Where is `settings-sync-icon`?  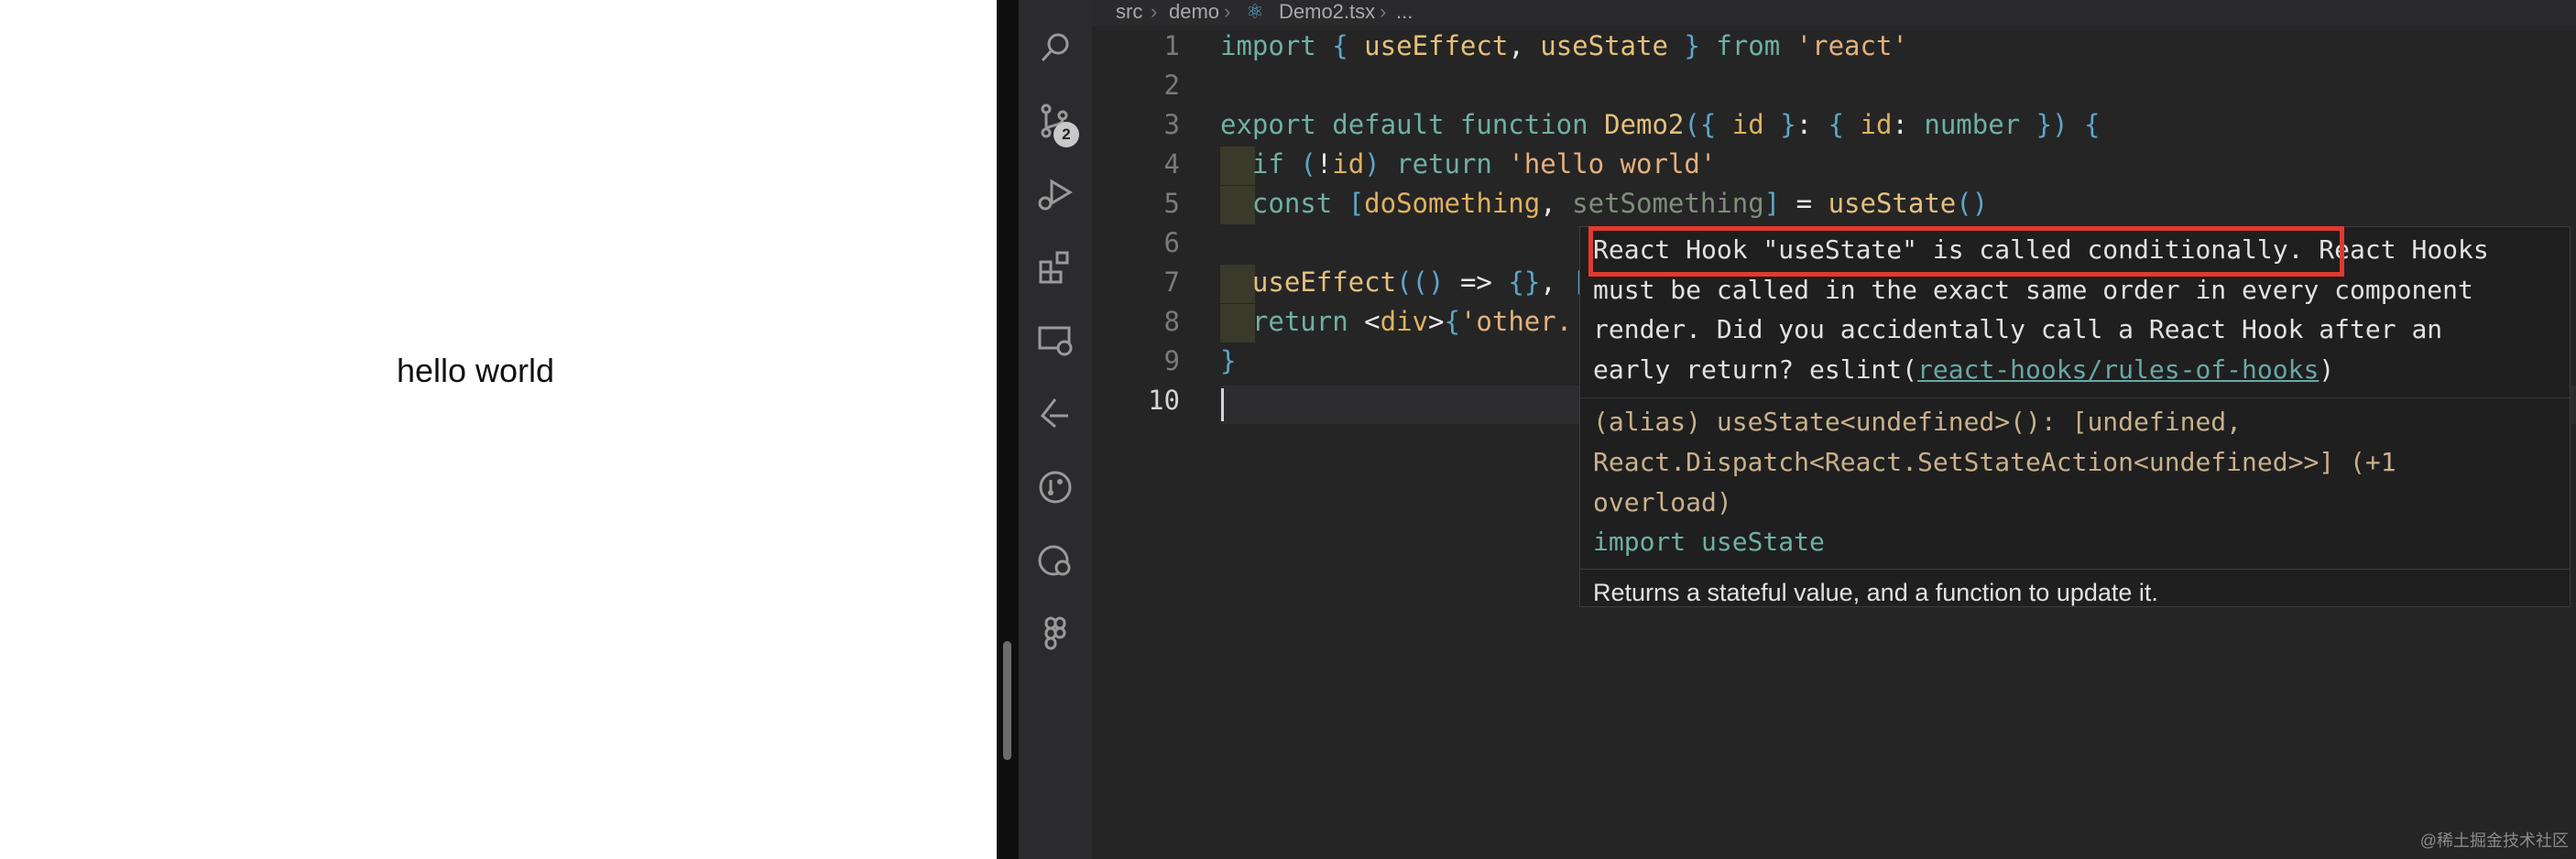 settings-sync-icon is located at coordinates (1056, 561).